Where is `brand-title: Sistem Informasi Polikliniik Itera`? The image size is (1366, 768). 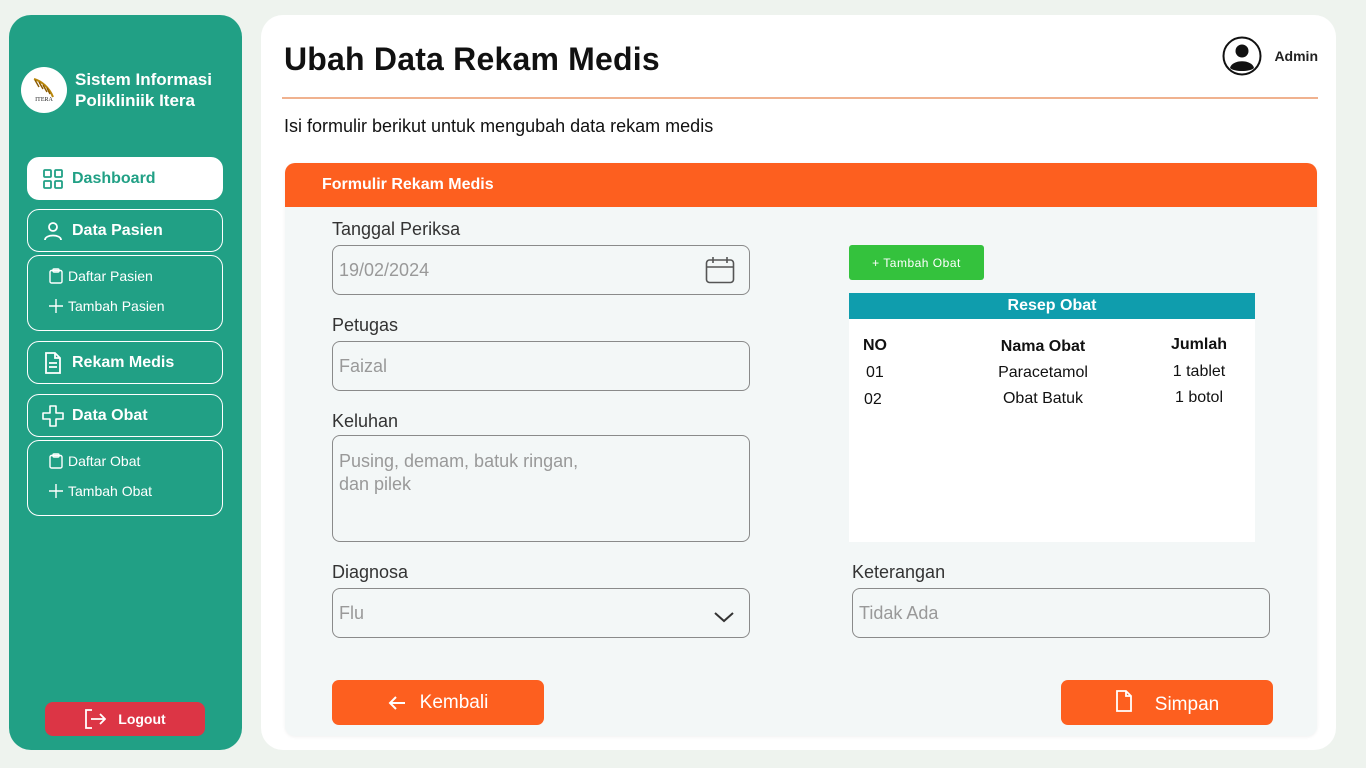 brand-title: Sistem Informasi Polikliniik Itera is located at coordinates (143, 90).